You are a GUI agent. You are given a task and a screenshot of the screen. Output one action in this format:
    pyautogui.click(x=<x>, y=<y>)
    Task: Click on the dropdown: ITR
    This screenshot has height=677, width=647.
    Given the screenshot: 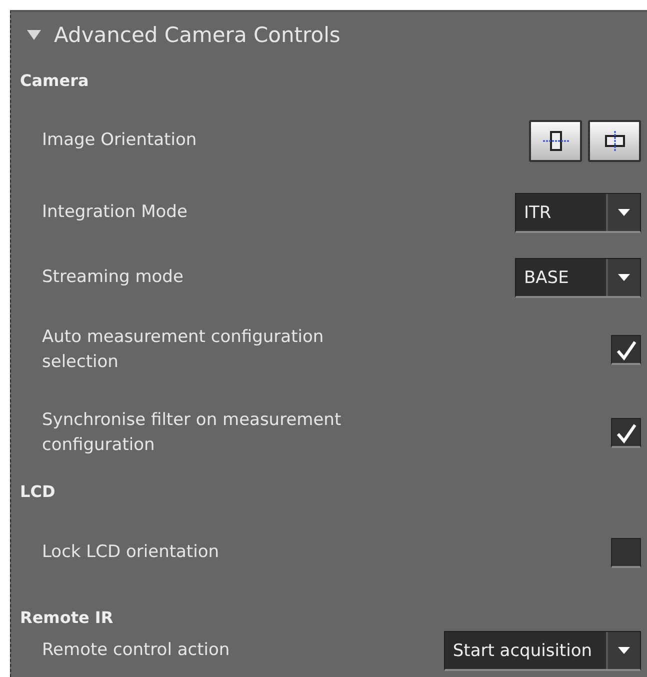 What is the action you would take?
    pyautogui.click(x=578, y=213)
    